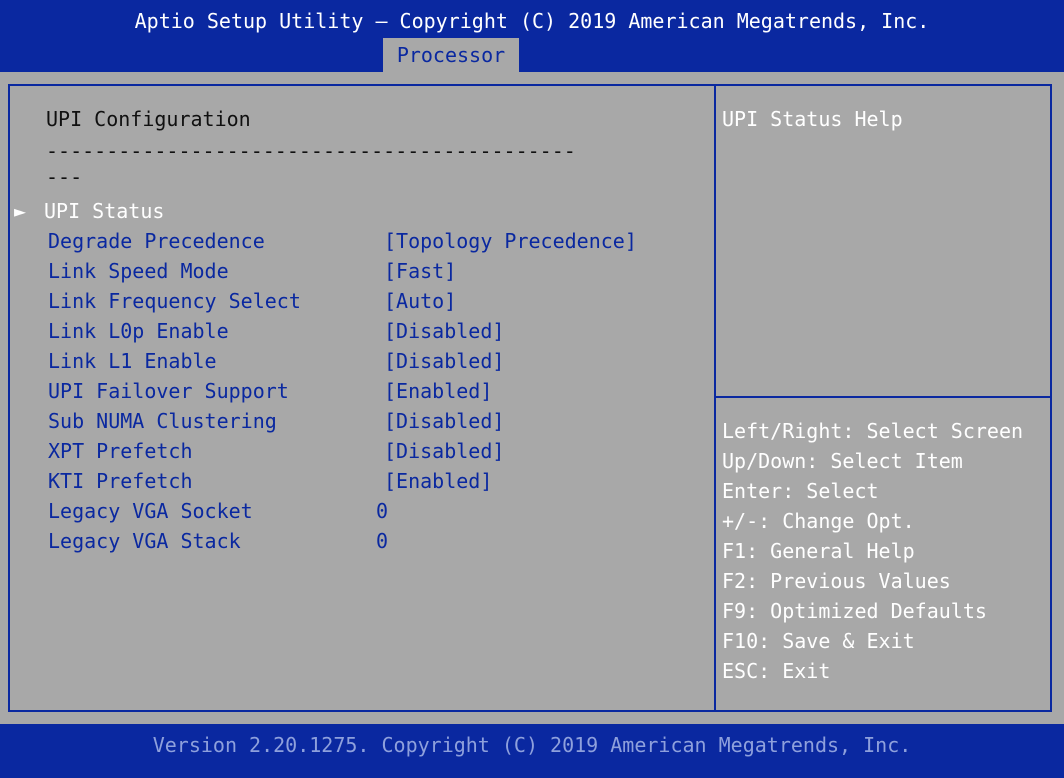  I want to click on setting-link-speed-mode: Link Speed Mode [Fast], so click(378, 271).